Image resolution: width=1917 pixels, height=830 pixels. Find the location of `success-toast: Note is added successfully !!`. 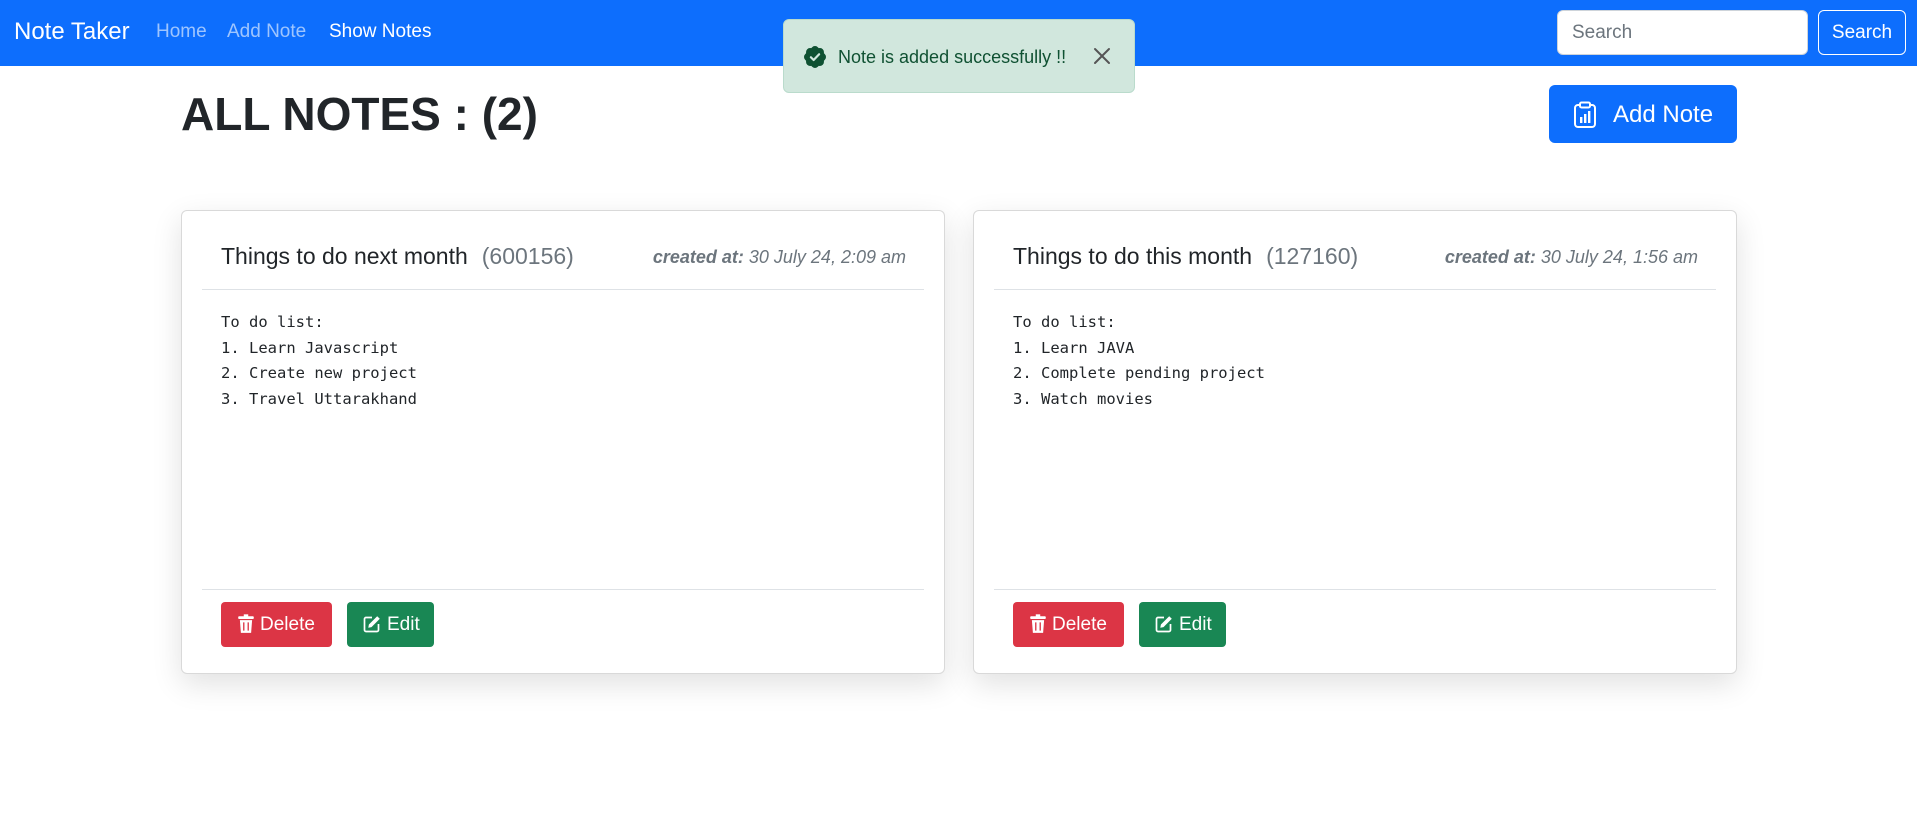

success-toast: Note is added successfully !! is located at coordinates (959, 56).